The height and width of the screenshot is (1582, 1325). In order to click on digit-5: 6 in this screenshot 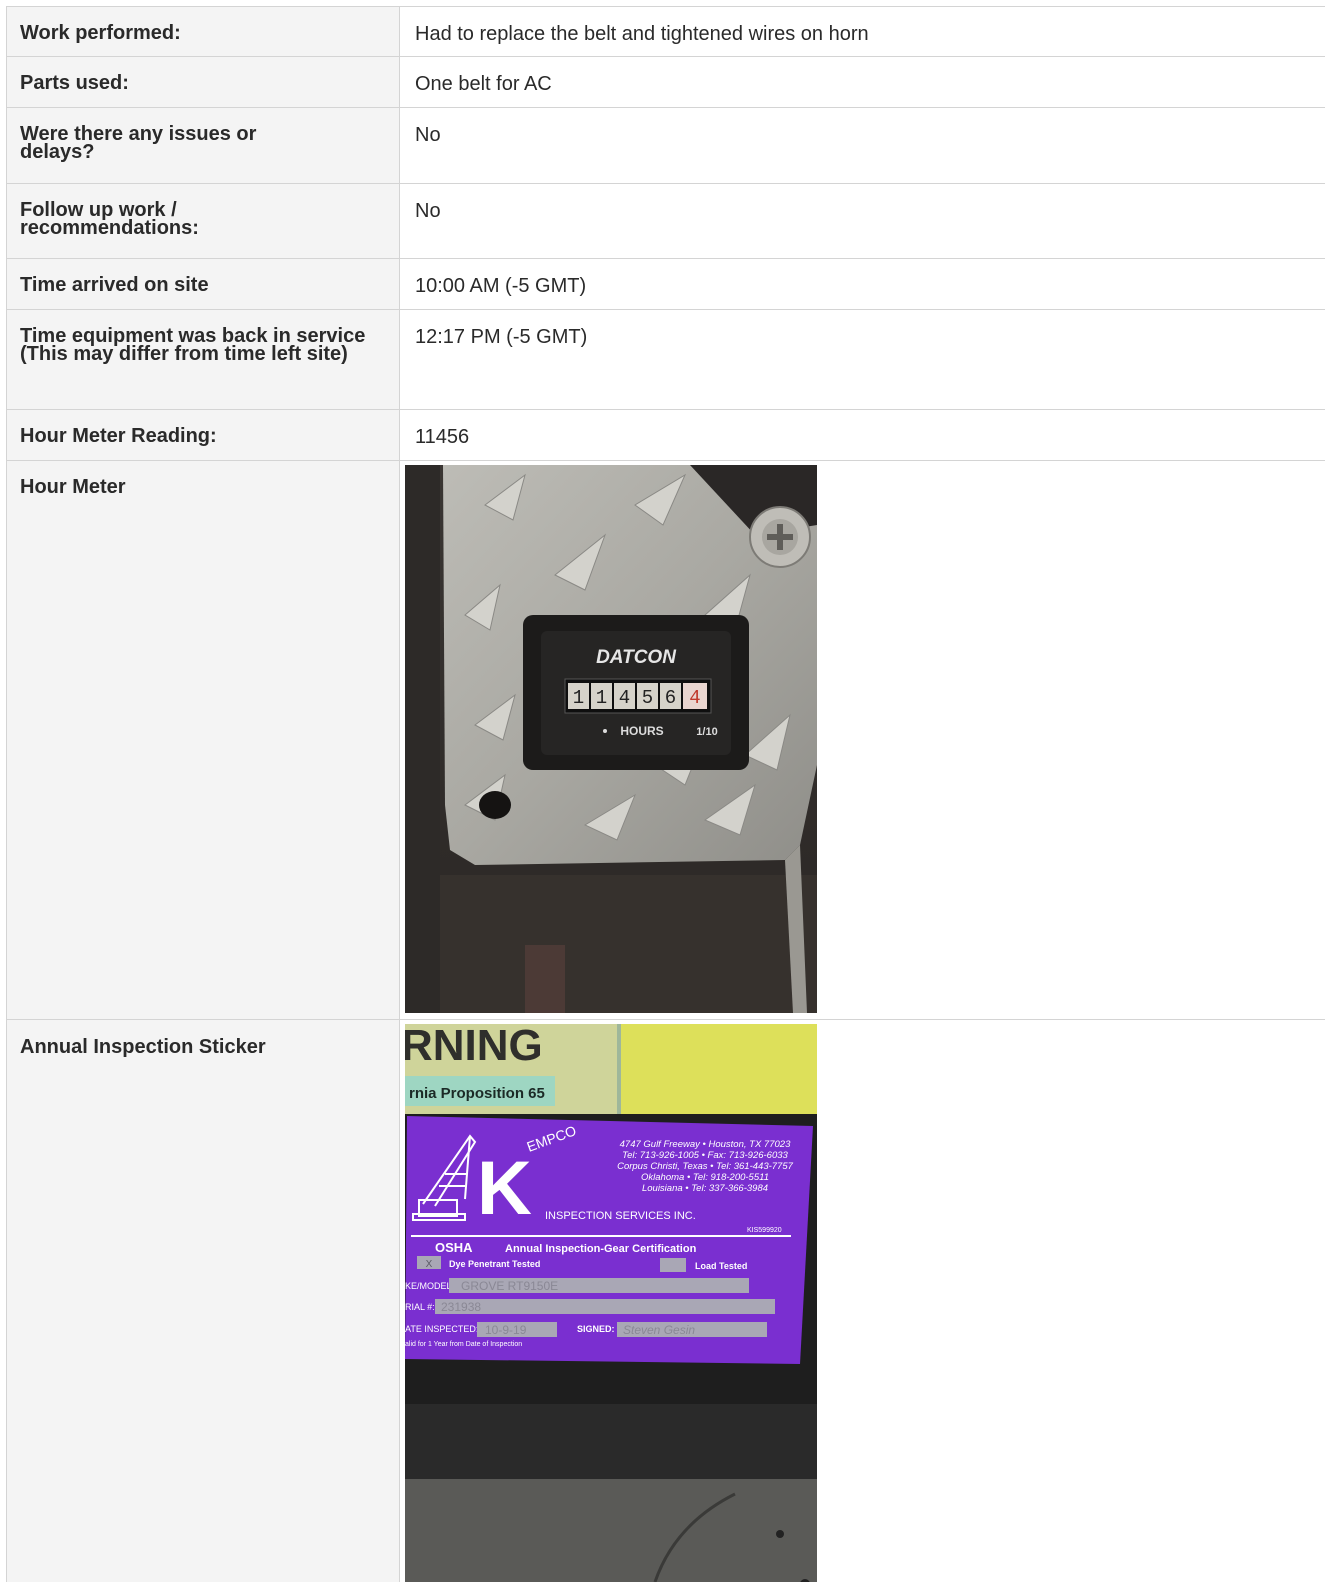, I will do `click(670, 698)`.